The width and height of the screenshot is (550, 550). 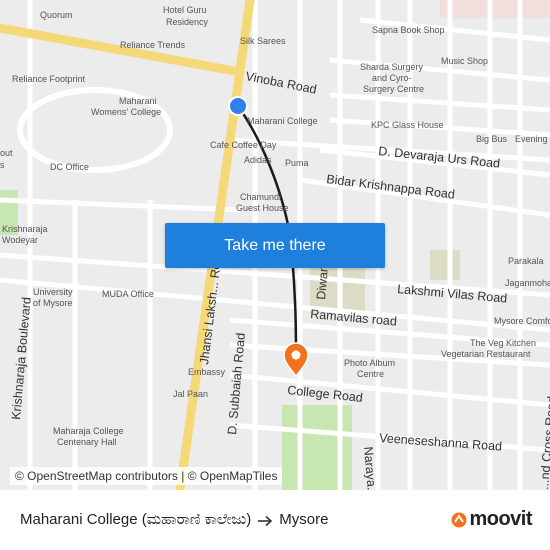 I want to click on route-title: Maharani College (ಮಹಾರಾಣಿ ಕಾಲೇಜು) Mysore, so click(x=174, y=519).